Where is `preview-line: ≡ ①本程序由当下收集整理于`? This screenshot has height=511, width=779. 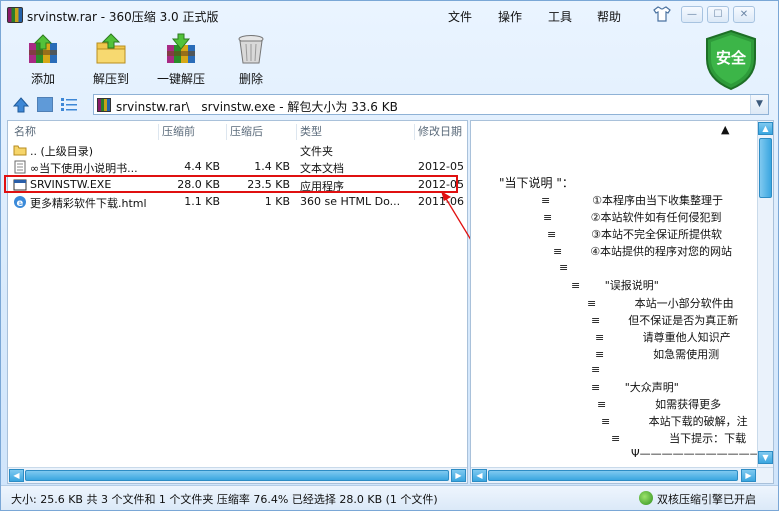
preview-line: ≡ ①本程序由当下收集整理于 is located at coordinates (632, 200).